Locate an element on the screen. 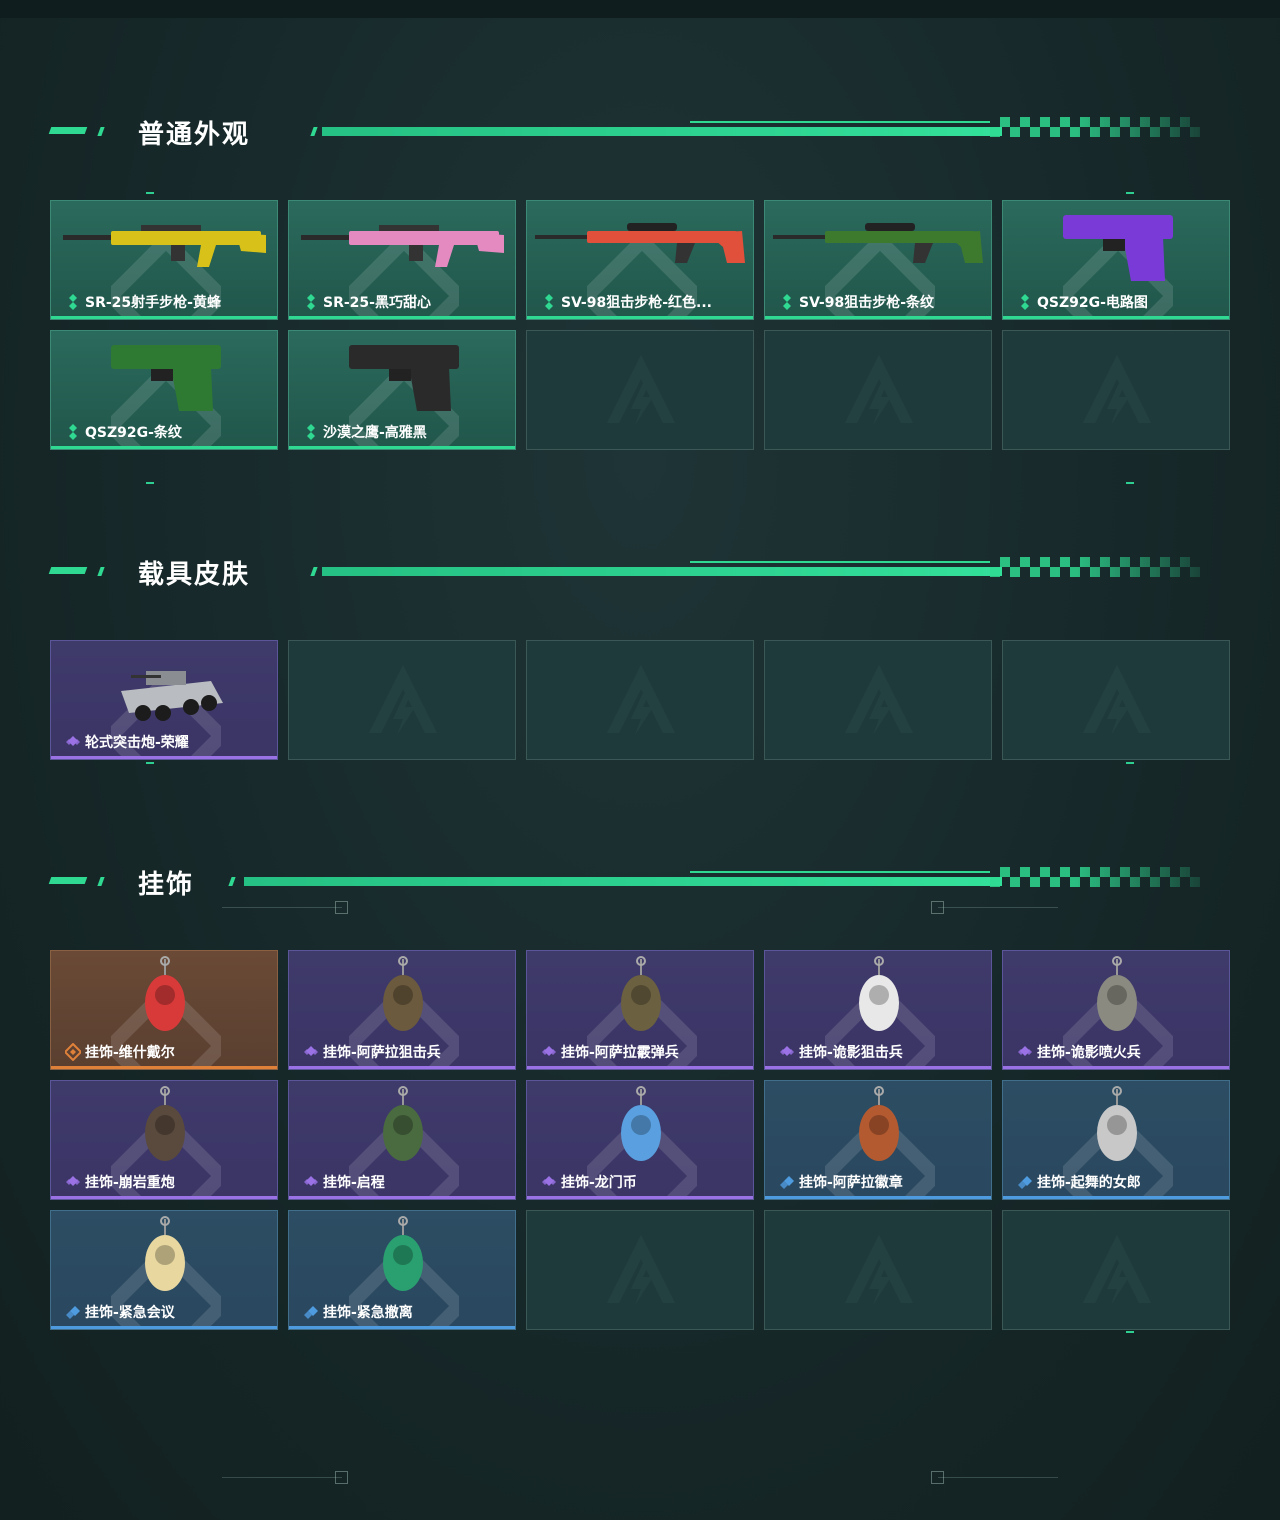 Image resolution: width=1280 pixels, height=1520 pixels. item-label: 挂饰-阿萨拉霰弹兵 is located at coordinates (620, 1053).